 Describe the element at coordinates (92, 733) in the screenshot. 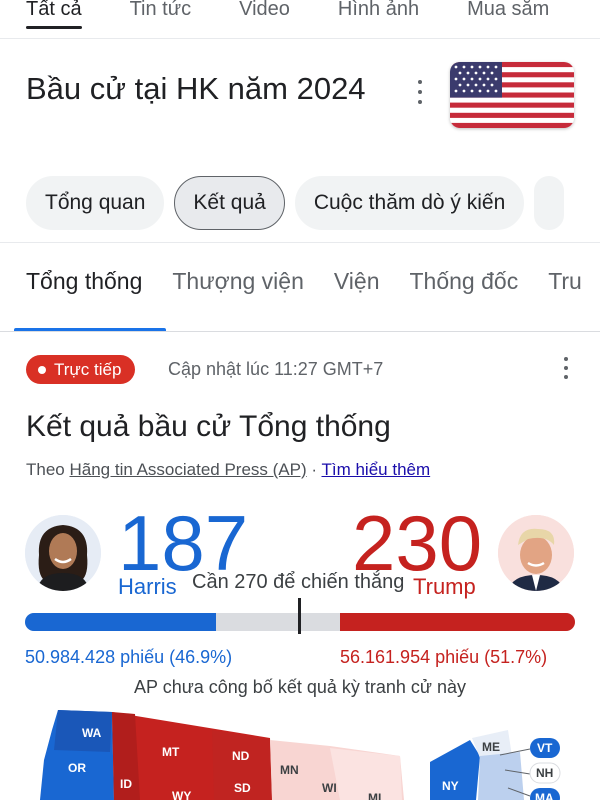

I see `map-label-wa: WA` at that location.